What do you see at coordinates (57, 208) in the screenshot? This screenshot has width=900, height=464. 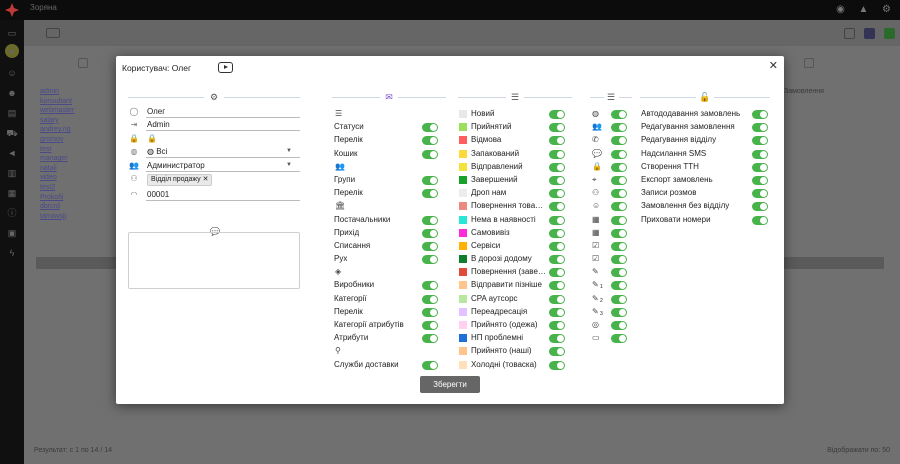 I see `background-list-item: dbrcrd` at bounding box center [57, 208].